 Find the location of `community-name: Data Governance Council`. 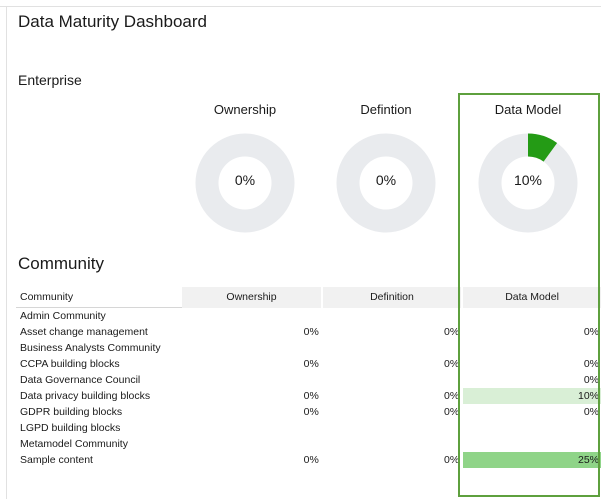

community-name: Data Governance Council is located at coordinates (99, 380).